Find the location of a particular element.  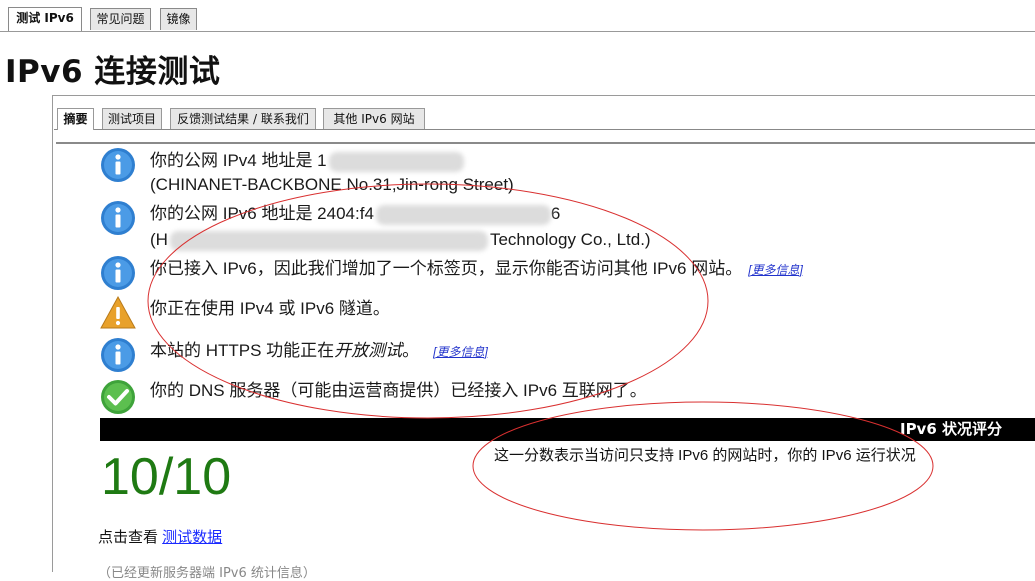

tab-other-ipv6-sites: 其他 IPv6 网站 is located at coordinates (374, 118).